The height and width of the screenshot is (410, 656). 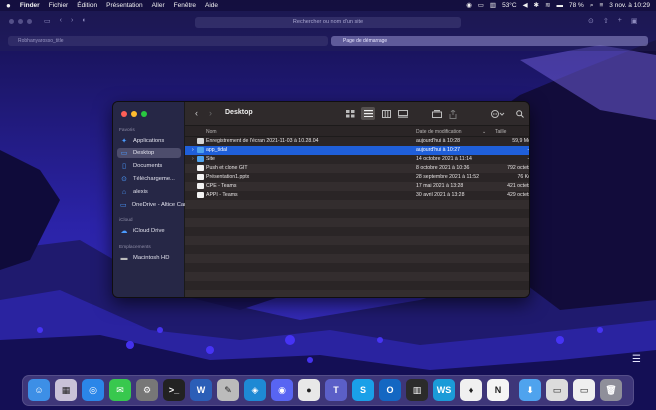 What do you see at coordinates (210, 113) in the screenshot?
I see `forward-icon: ›` at bounding box center [210, 113].